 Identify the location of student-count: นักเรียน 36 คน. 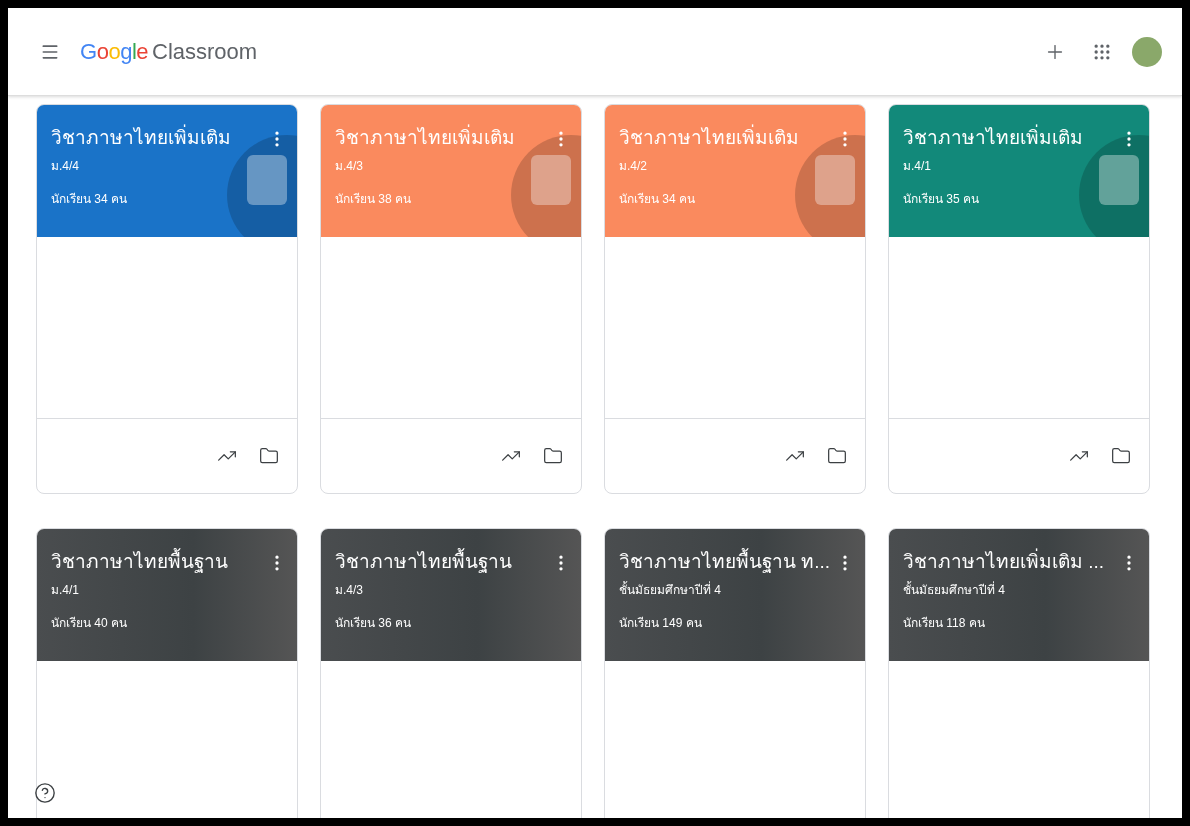
(373, 623).